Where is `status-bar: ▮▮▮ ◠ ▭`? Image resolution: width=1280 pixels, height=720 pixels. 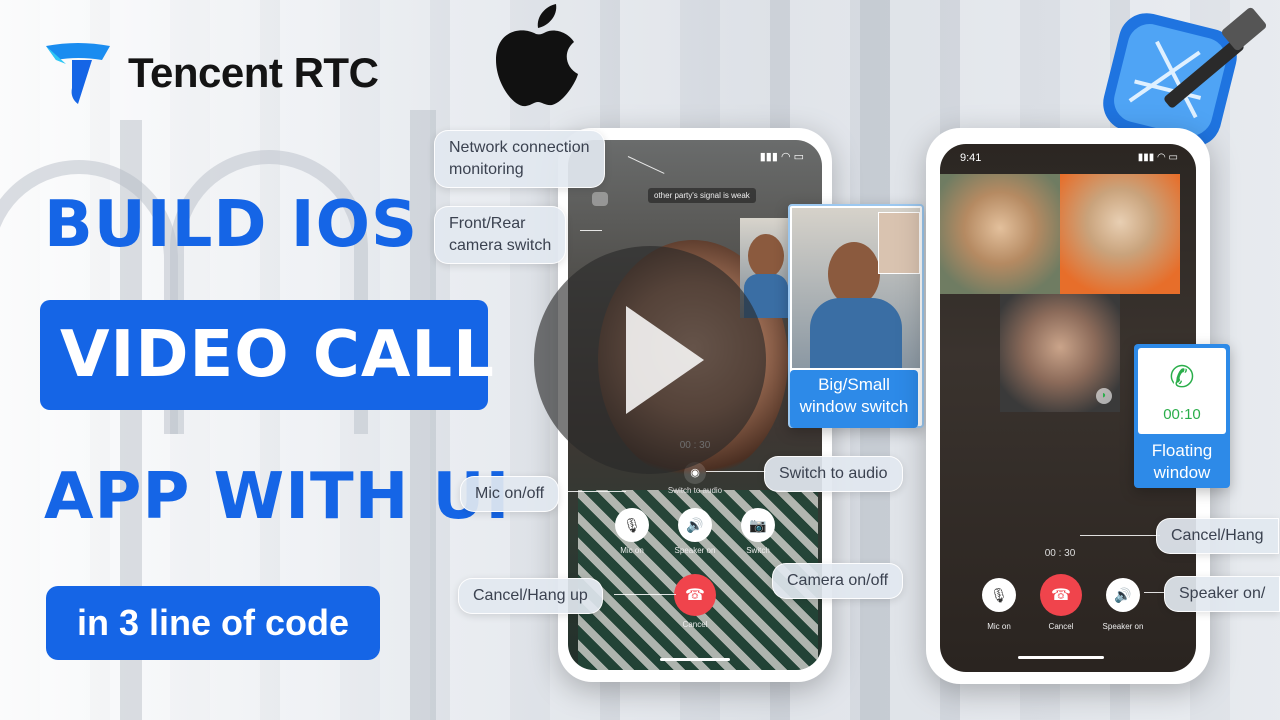 status-bar: ▮▮▮ ◠ ▭ is located at coordinates (695, 155).